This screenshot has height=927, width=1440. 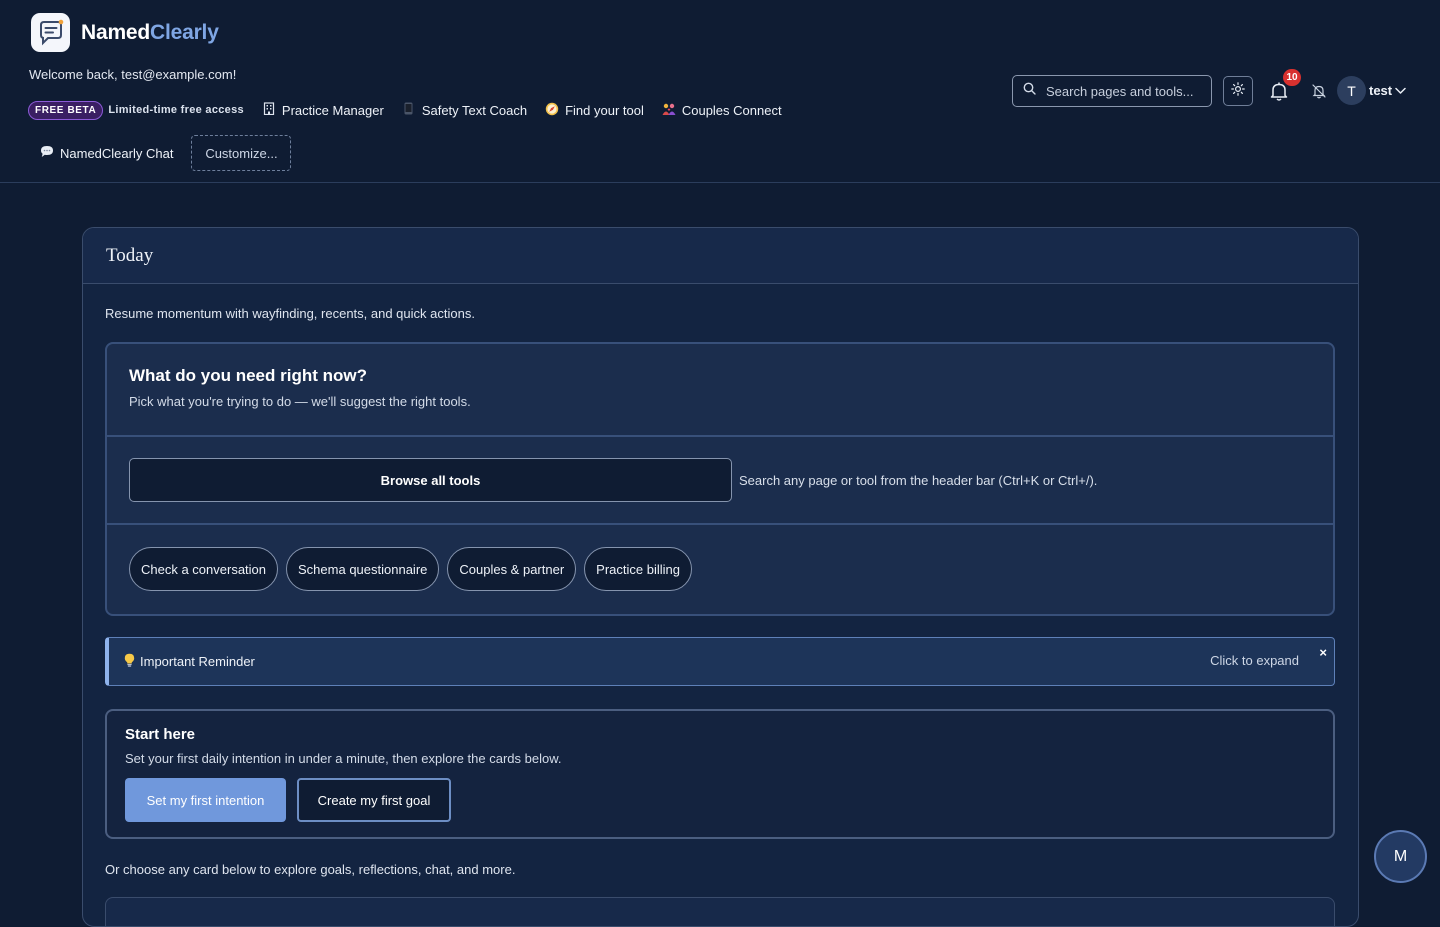 I want to click on important-reminder-banner: Important Reminder Click to expand ×, so click(x=720, y=661).